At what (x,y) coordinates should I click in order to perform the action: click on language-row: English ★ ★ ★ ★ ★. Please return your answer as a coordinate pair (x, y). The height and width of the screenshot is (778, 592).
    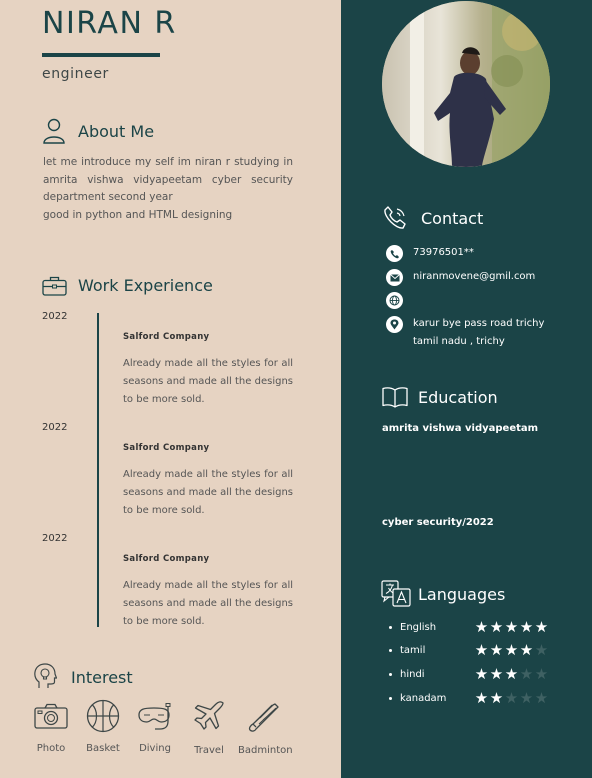
    Looking at the image, I should click on (469, 627).